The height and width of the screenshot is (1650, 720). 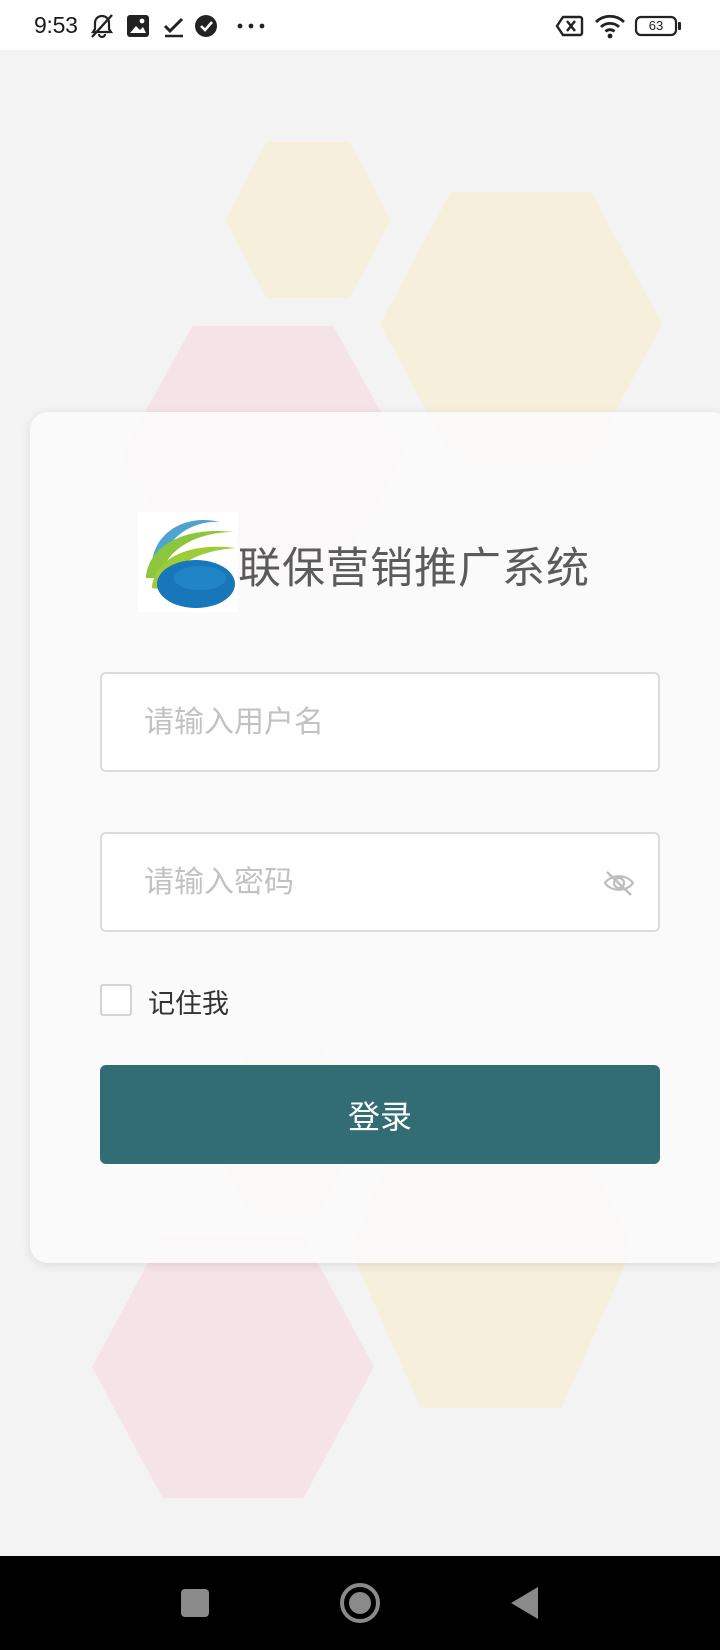 I want to click on app-logo, so click(x=188, y=562).